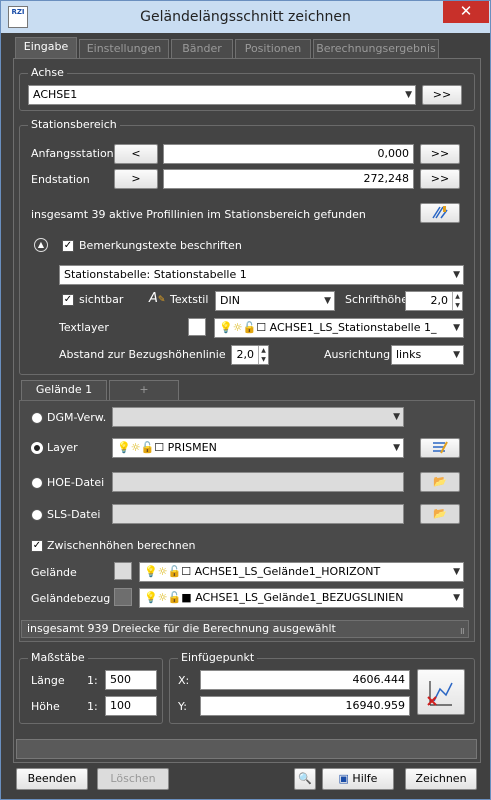 Image resolution: width=491 pixels, height=800 pixels. Describe the element at coordinates (142, 354) in the screenshot. I see `distance-label: Abstand zur Bezugshöhenlinie` at that location.